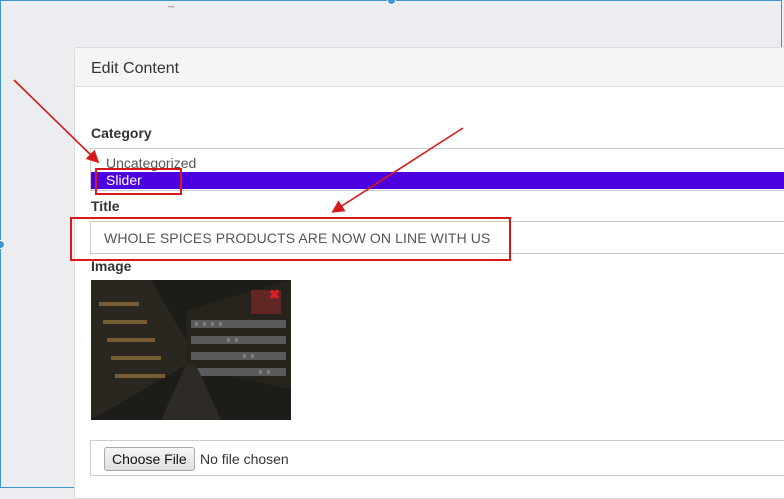  Describe the element at coordinates (290, 239) in the screenshot. I see `highlight-box-title` at that location.